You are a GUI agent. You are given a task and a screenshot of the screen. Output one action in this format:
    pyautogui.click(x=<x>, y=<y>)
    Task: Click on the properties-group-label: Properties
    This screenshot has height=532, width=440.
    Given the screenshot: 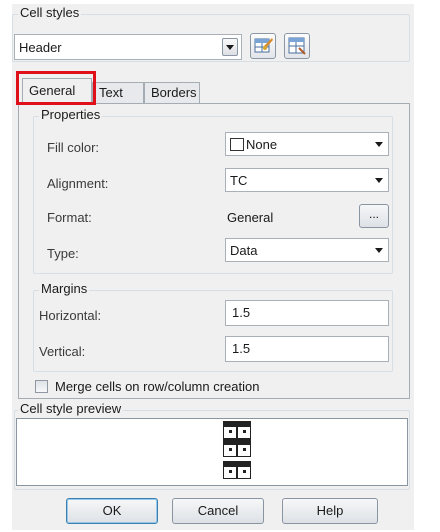 What is the action you would take?
    pyautogui.click(x=71, y=114)
    